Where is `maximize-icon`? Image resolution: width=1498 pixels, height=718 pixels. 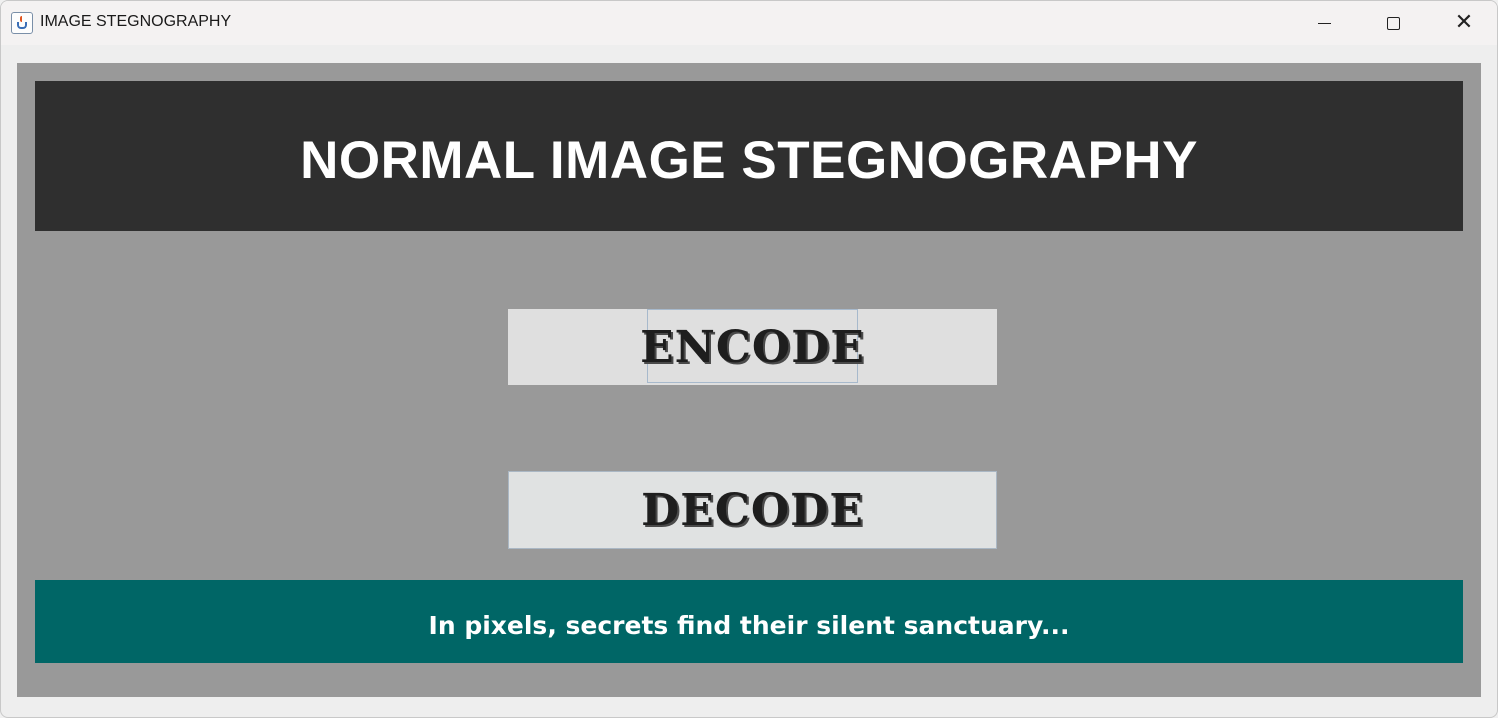
maximize-icon is located at coordinates (1393, 23).